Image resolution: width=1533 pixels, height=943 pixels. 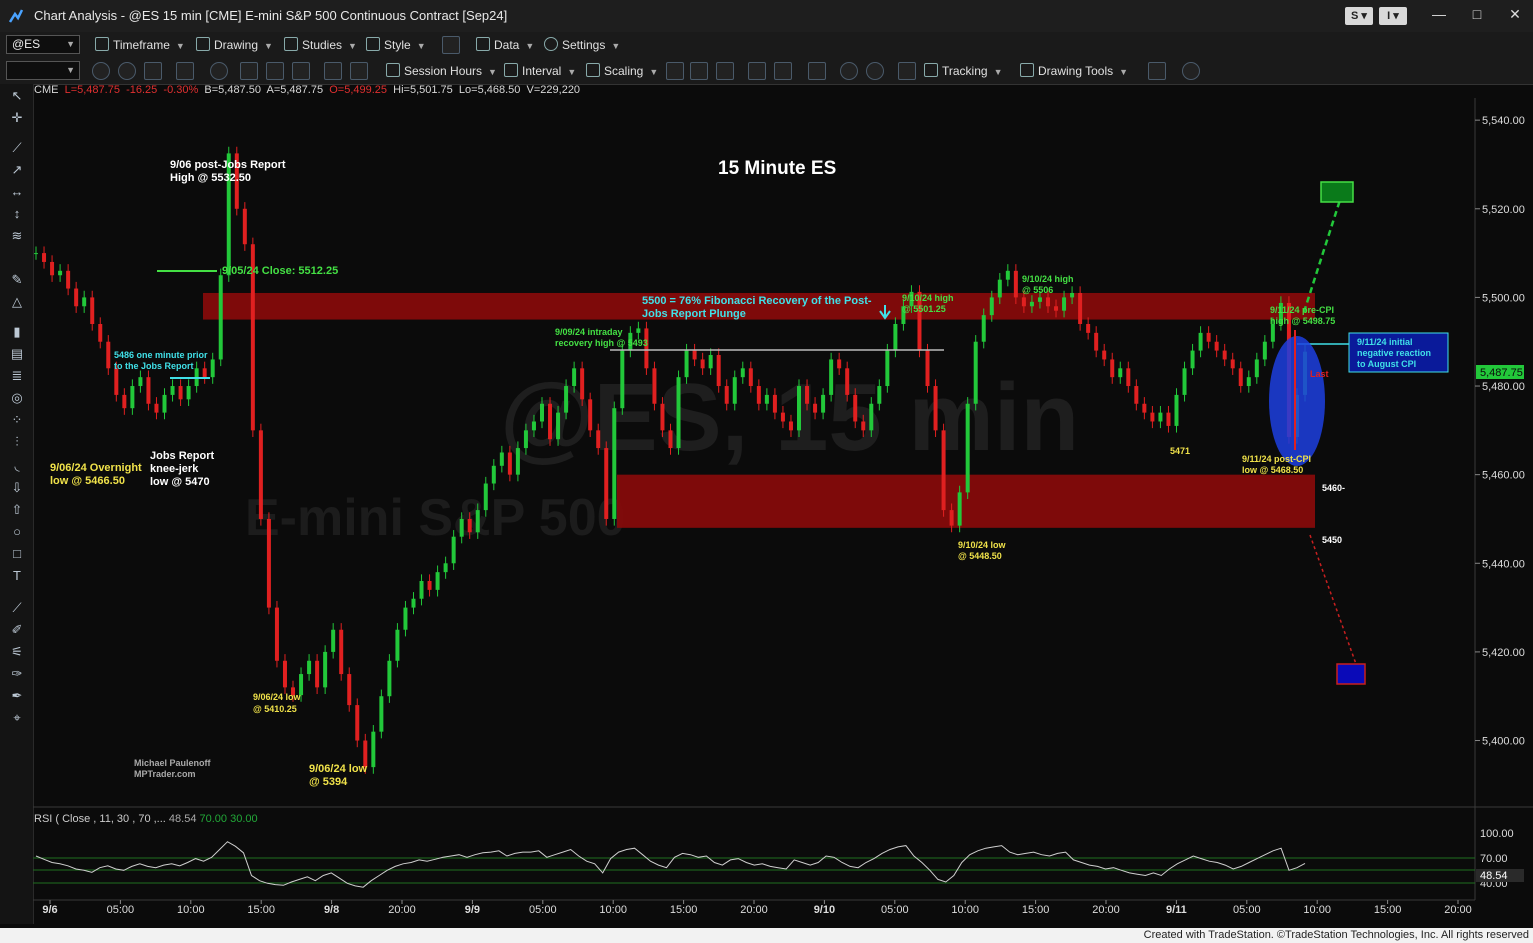 I want to click on annotation-kneejerk-2: knee-jerk, so click(x=174, y=469).